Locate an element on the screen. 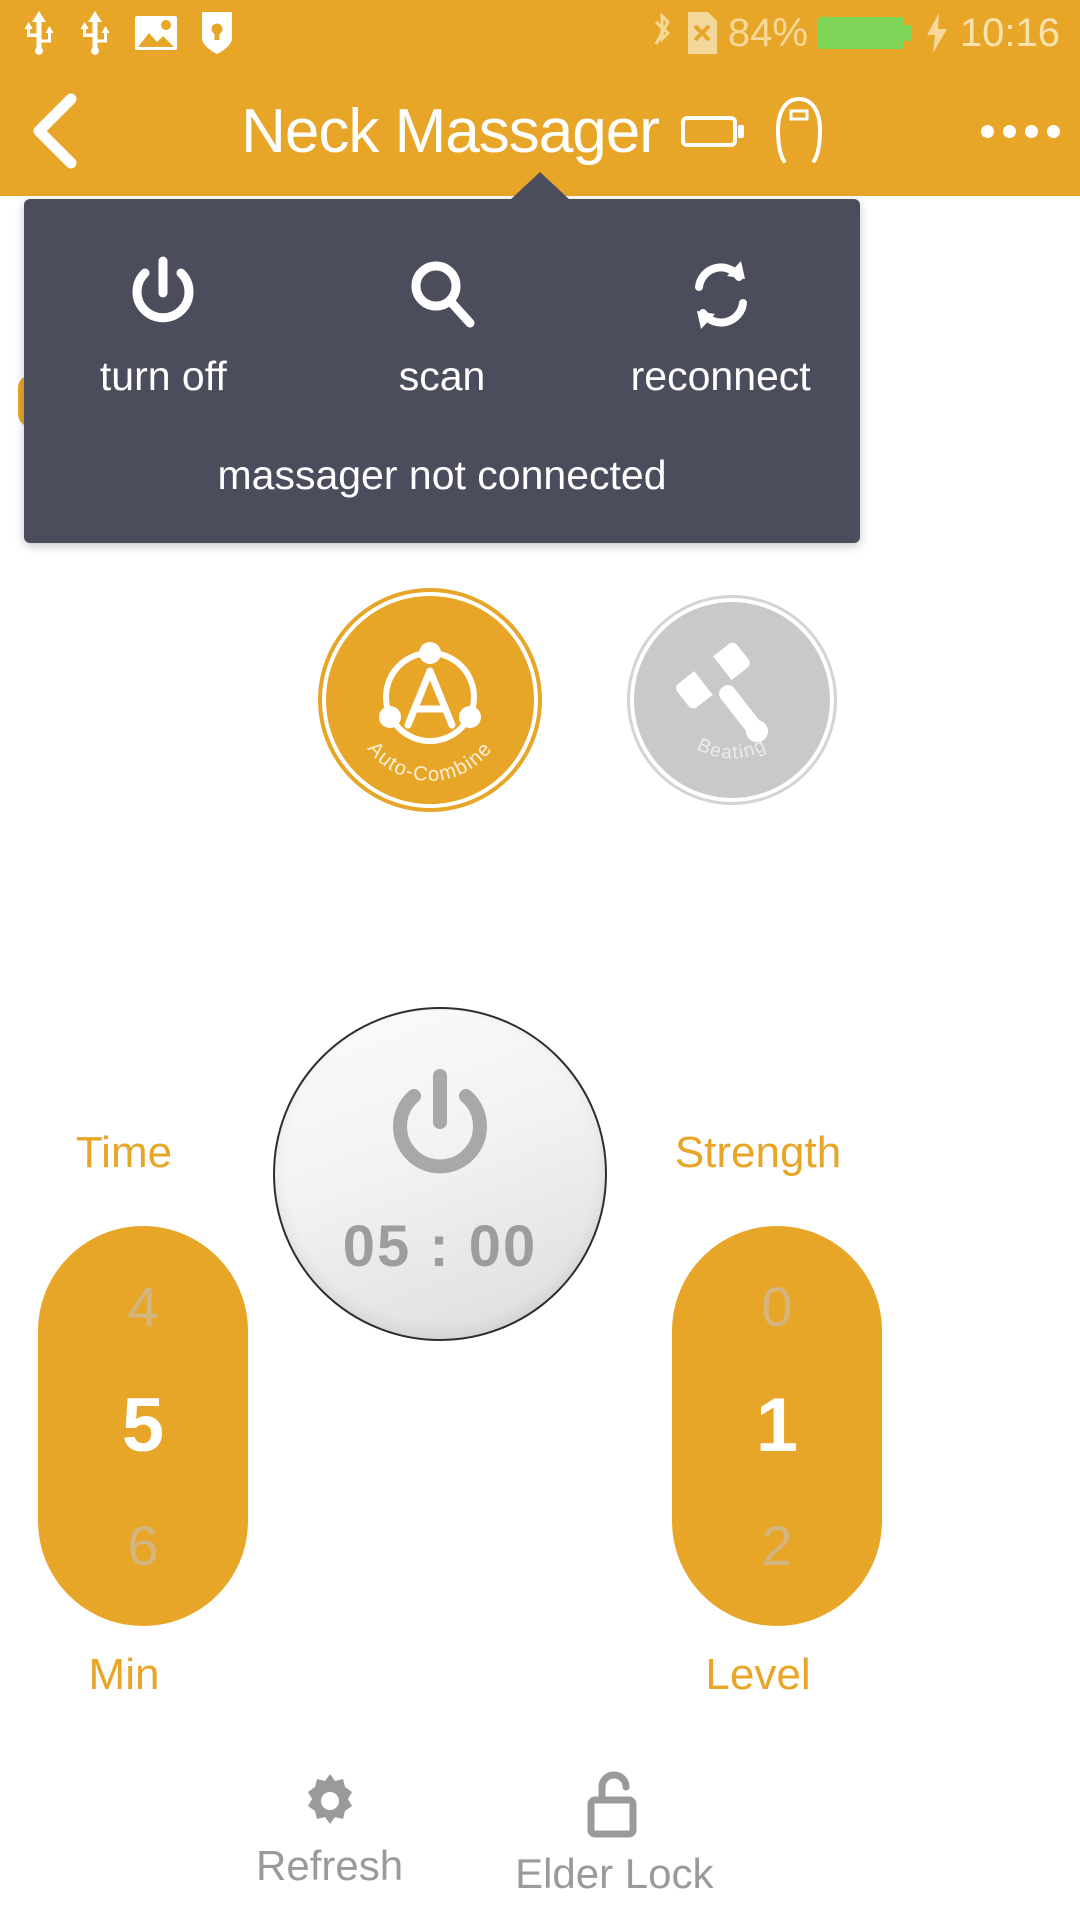  gear-icon is located at coordinates (329, 1799).